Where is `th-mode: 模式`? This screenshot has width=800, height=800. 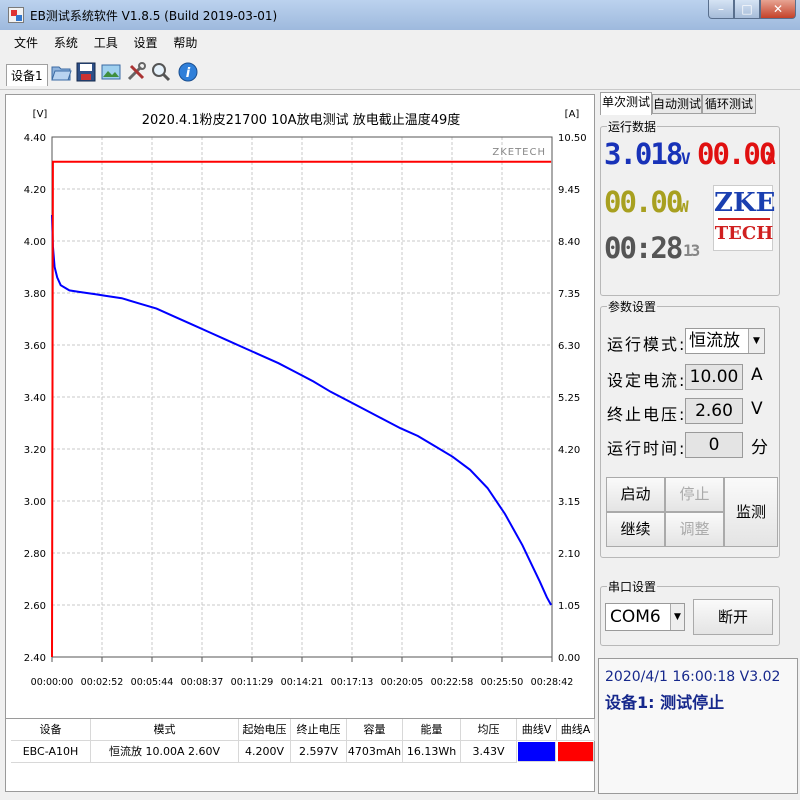 th-mode: 模式 is located at coordinates (165, 730).